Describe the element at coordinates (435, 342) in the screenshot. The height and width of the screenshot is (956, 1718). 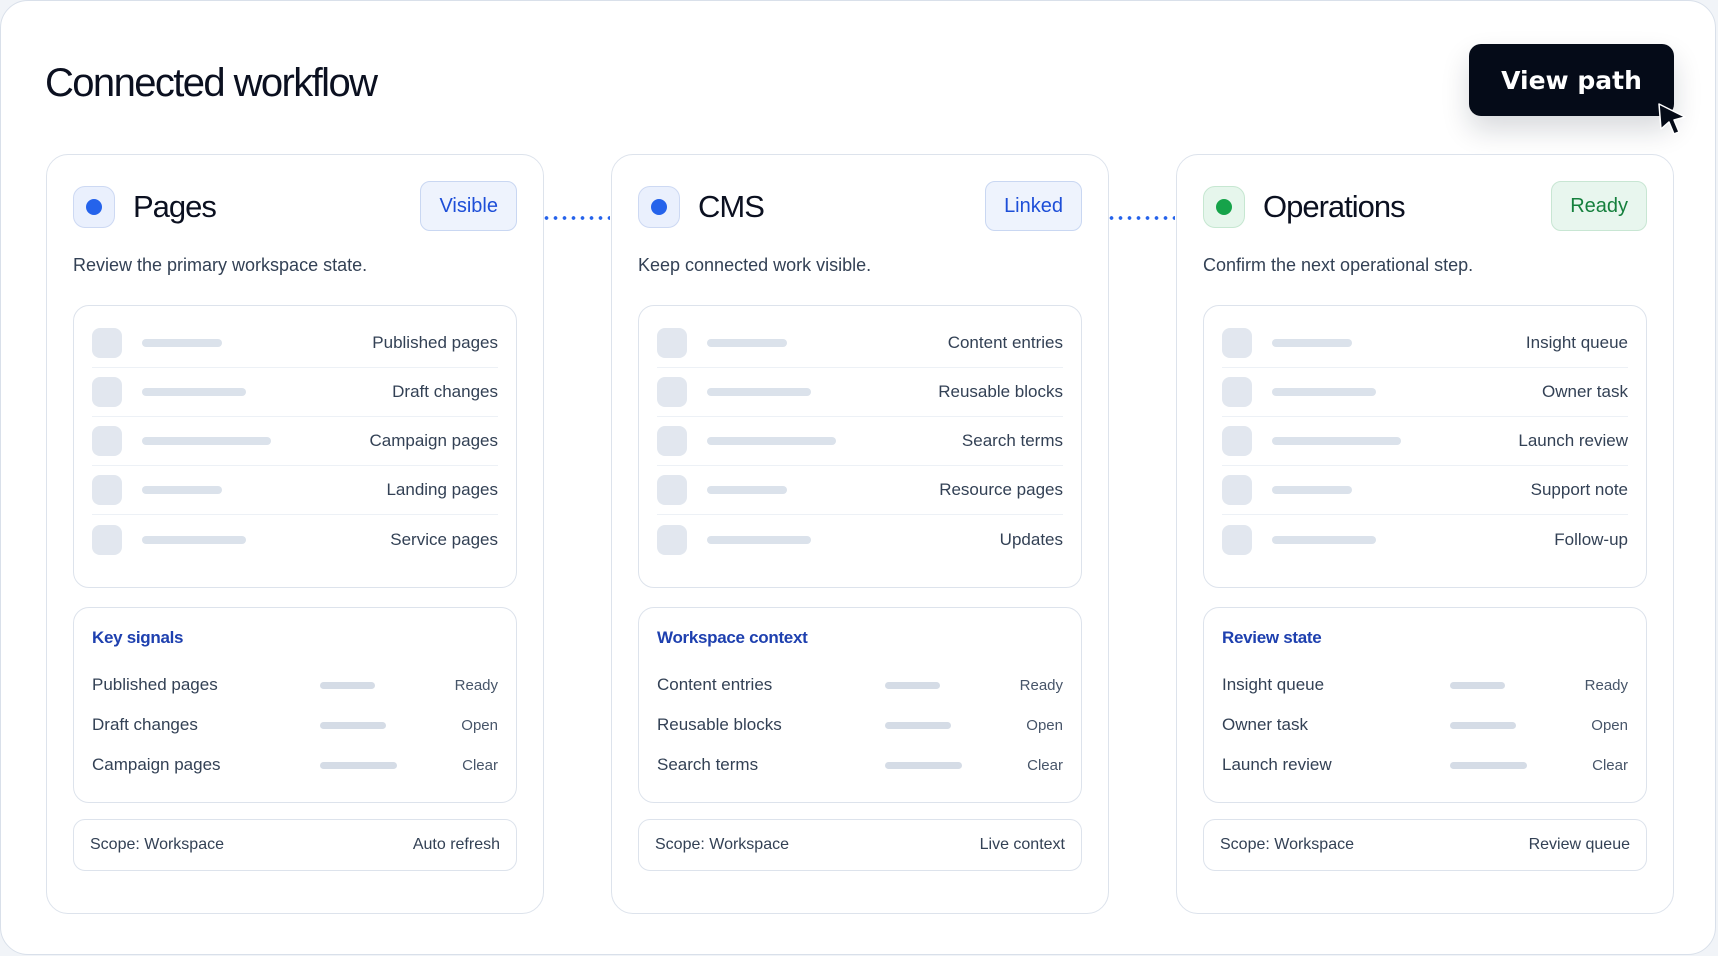
I see `item-label: Published pages` at that location.